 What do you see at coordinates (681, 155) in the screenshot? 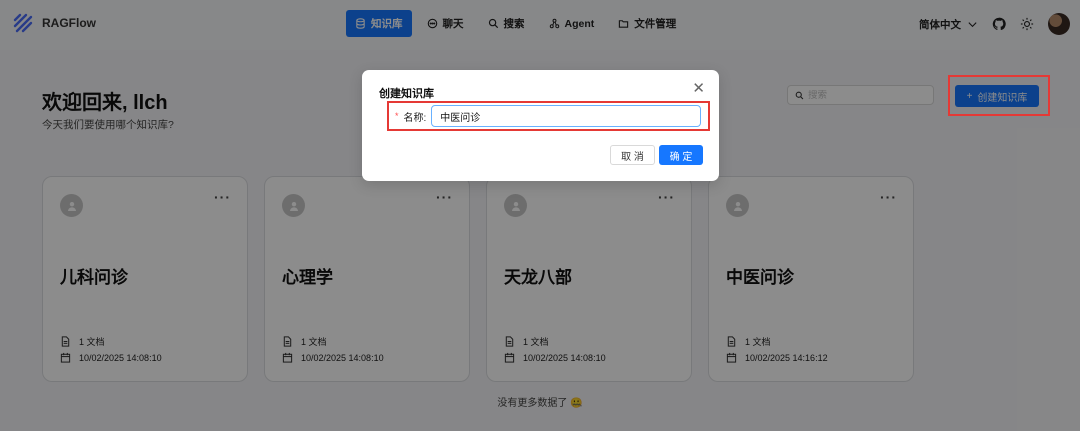
I see `confirm-button: 确 定` at bounding box center [681, 155].